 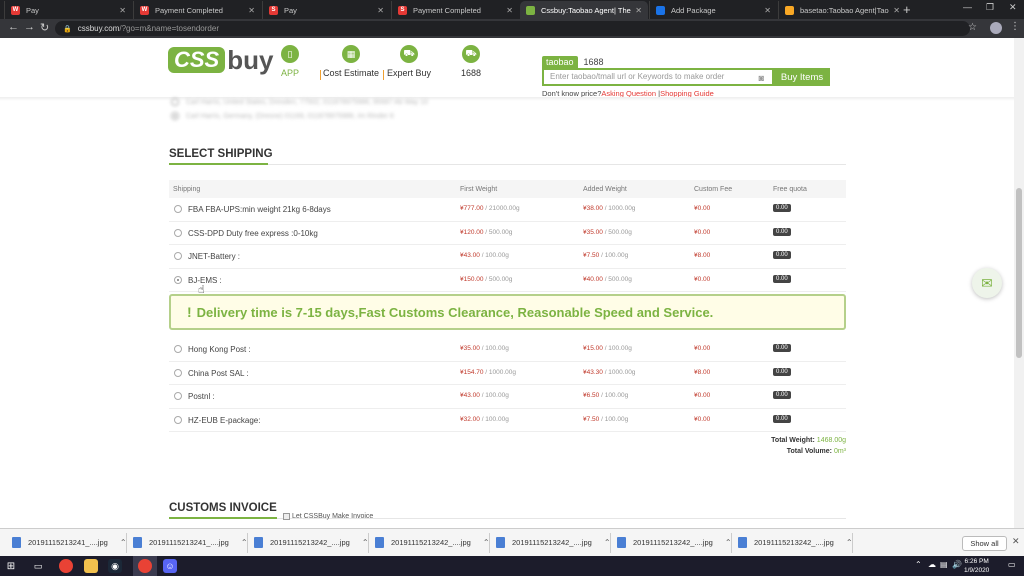 I want to click on profile-avatar, so click(x=996, y=28).